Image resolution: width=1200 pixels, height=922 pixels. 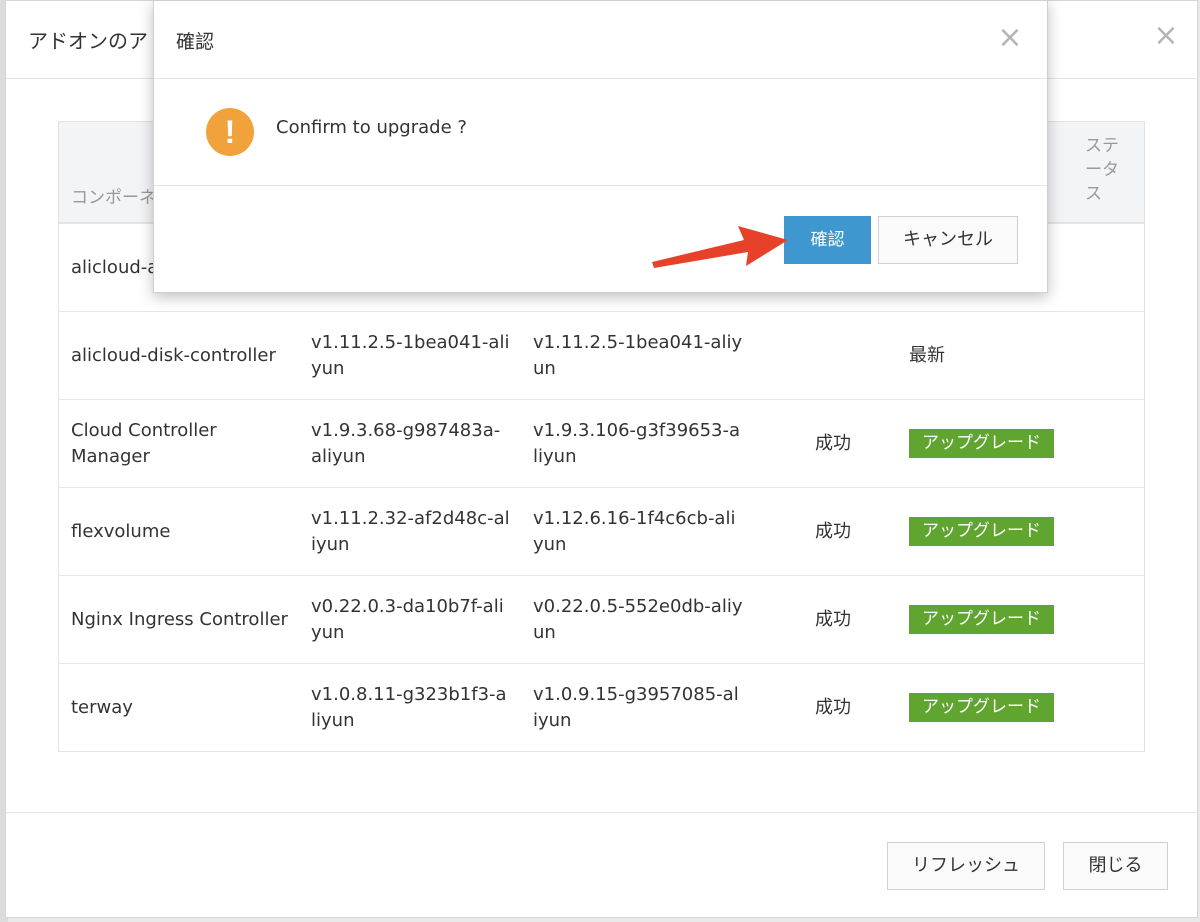 What do you see at coordinates (88, 41) in the screenshot?
I see `modal-title: アドオンのア` at bounding box center [88, 41].